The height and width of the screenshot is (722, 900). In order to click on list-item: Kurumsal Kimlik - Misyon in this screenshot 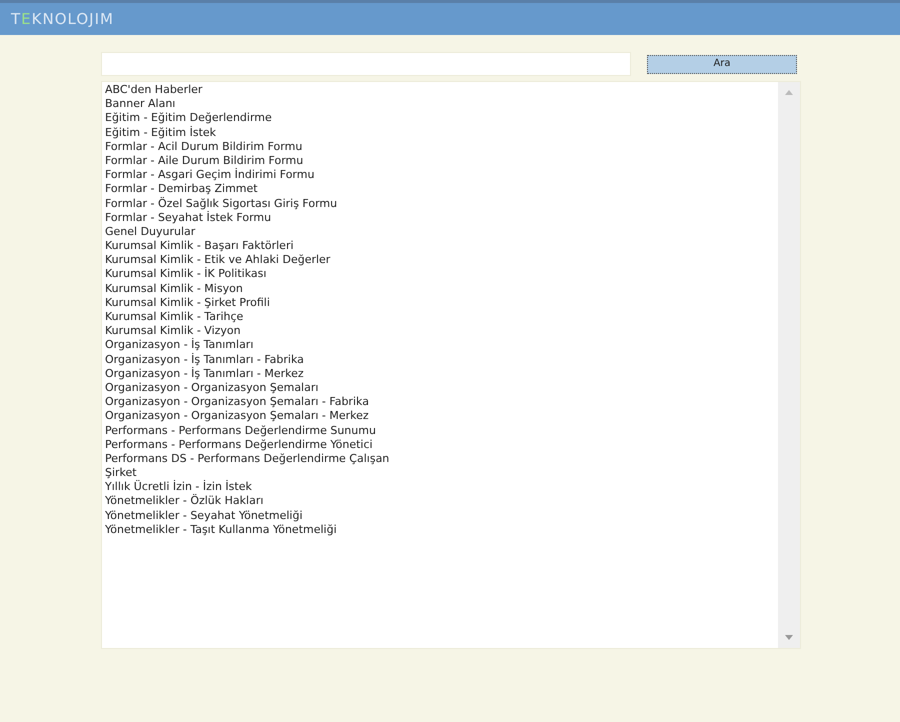, I will do `click(441, 289)`.